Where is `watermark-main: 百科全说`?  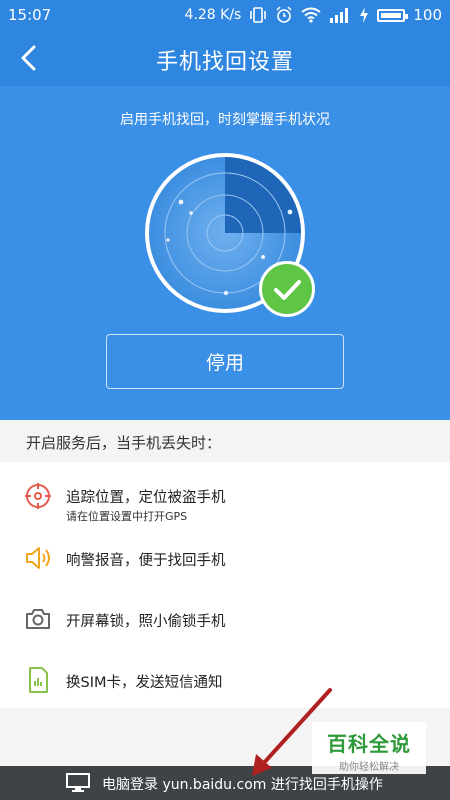
watermark-main: 百科全说 is located at coordinates (369, 744).